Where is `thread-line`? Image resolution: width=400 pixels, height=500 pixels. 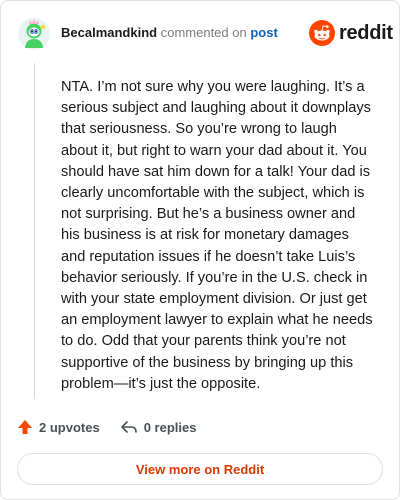 thread-line is located at coordinates (34, 231).